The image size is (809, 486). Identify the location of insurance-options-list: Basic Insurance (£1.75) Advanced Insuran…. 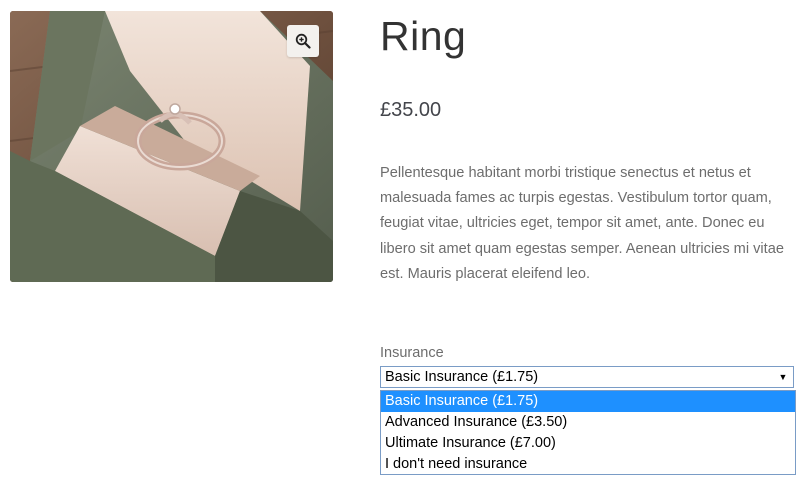
(588, 432).